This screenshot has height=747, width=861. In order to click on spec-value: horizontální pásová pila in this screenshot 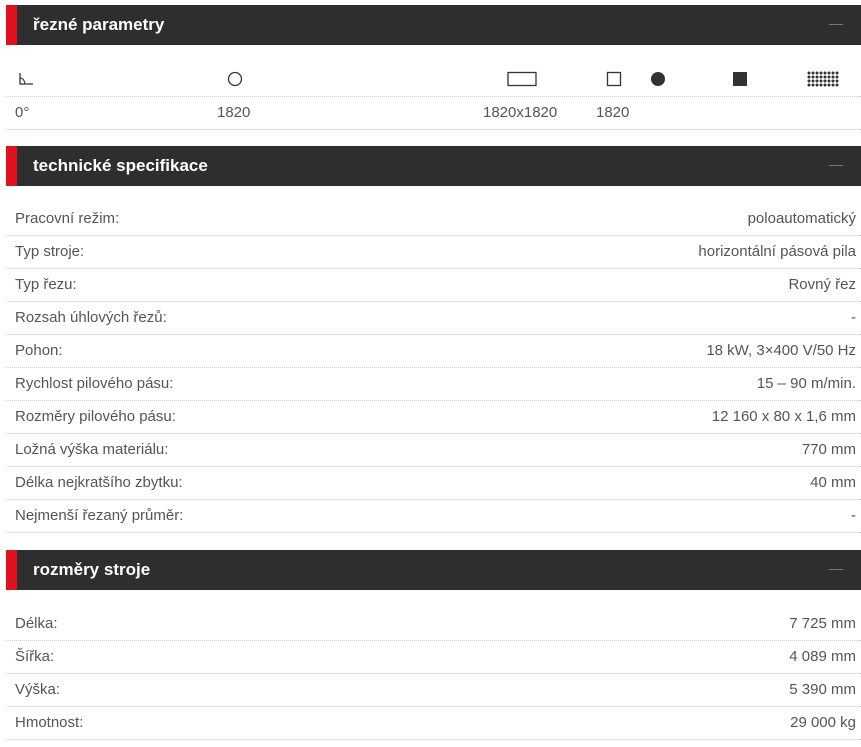, I will do `click(777, 251)`.